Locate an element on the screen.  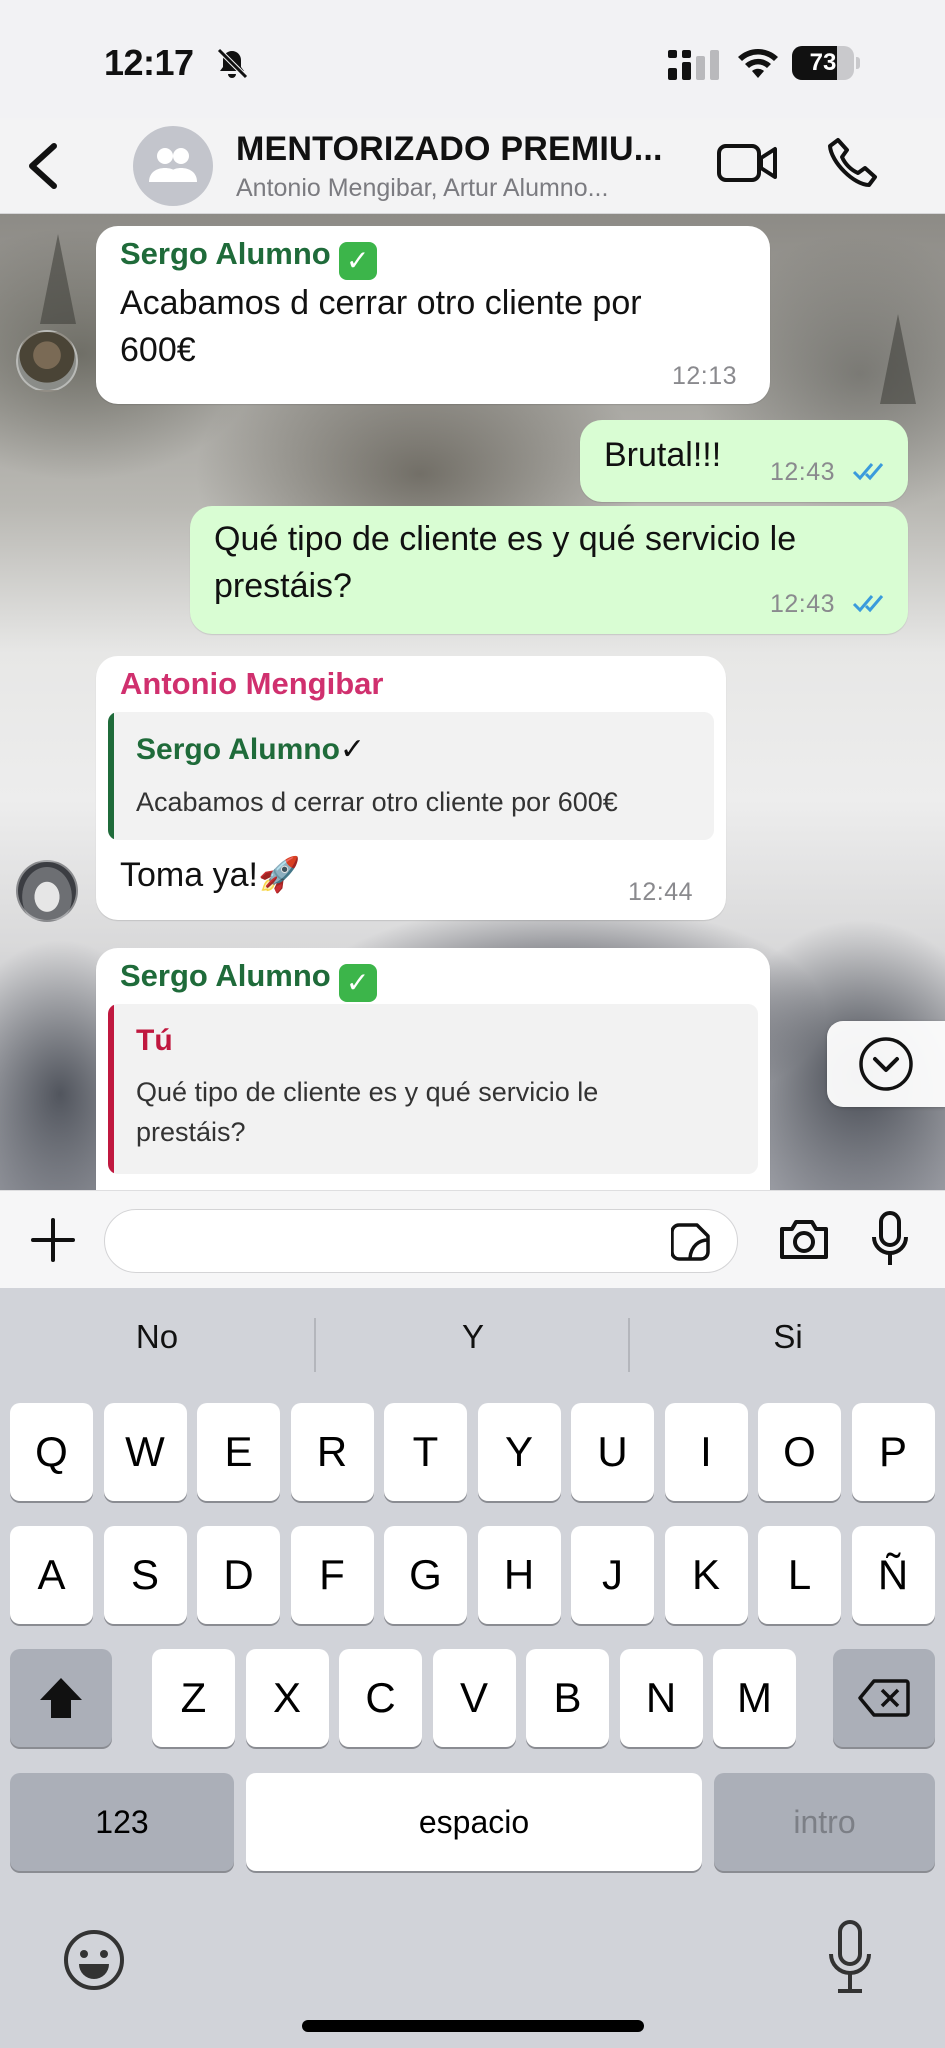
key-j: J is located at coordinates (612, 1575).